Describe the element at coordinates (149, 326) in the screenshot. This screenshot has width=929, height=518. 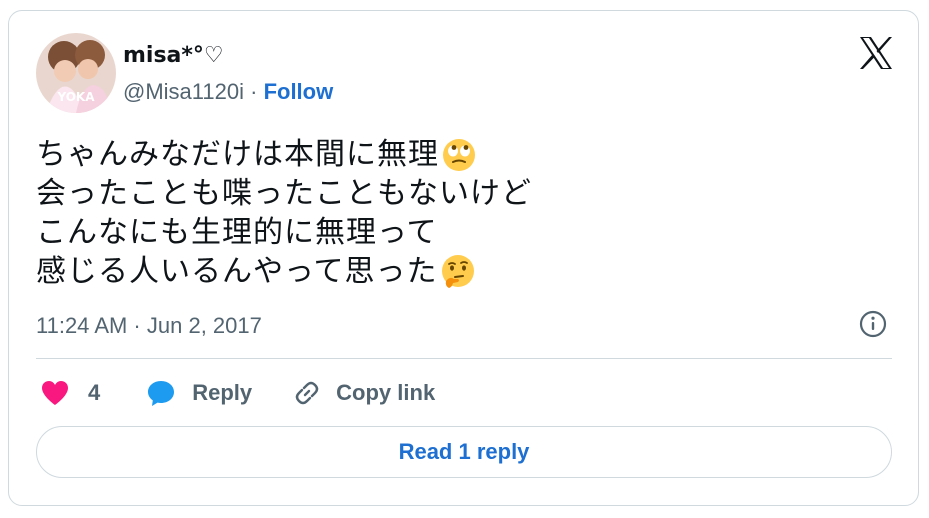
I see `timestamp: 11:24 AM · Jun 2, 2017` at that location.